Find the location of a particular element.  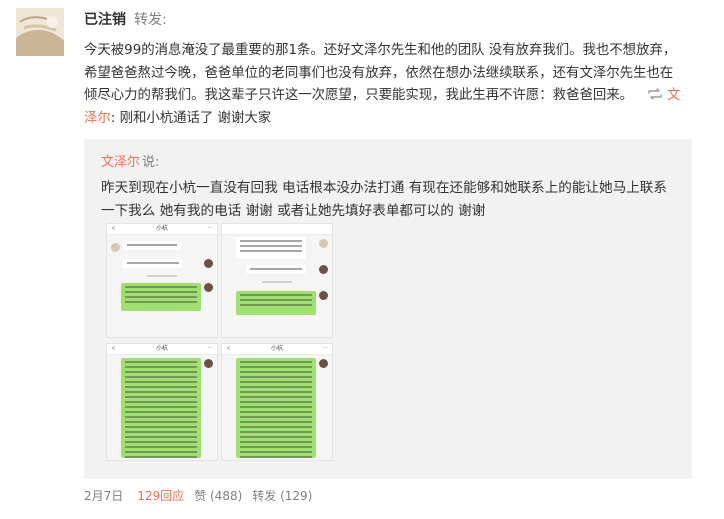

like-button: 赞 (488) is located at coordinates (218, 496).